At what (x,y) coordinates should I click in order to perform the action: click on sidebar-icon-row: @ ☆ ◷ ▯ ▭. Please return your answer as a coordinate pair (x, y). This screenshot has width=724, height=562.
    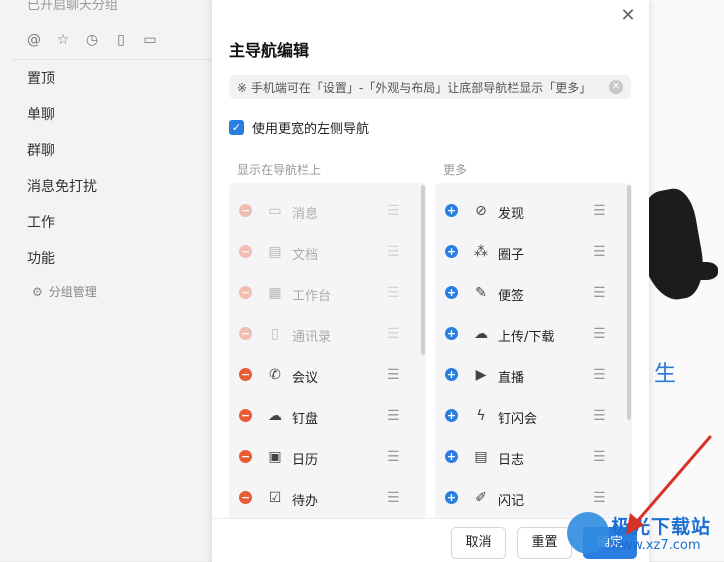
    Looking at the image, I should click on (92, 40).